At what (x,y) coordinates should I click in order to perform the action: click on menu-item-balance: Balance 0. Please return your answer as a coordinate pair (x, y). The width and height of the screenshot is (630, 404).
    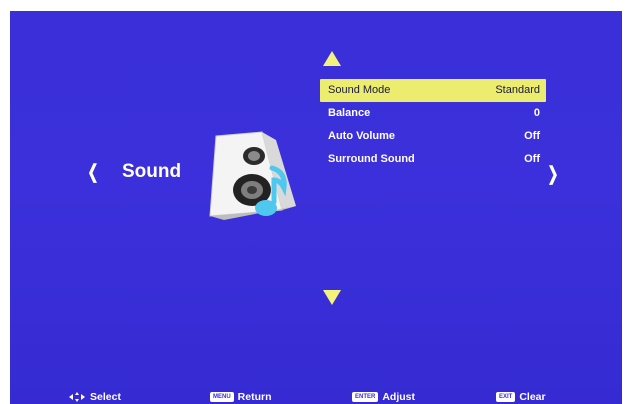
    Looking at the image, I should click on (433, 113).